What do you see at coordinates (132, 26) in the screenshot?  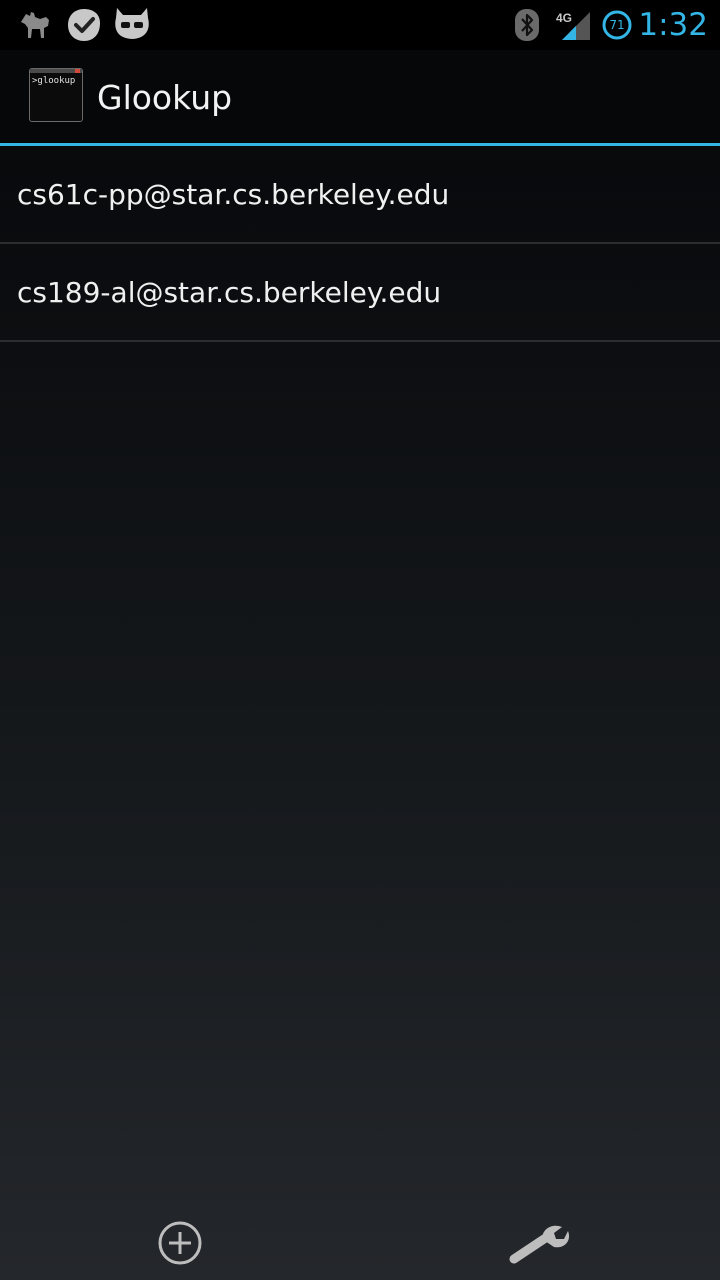 I see `cyanogen-mascot-icon` at bounding box center [132, 26].